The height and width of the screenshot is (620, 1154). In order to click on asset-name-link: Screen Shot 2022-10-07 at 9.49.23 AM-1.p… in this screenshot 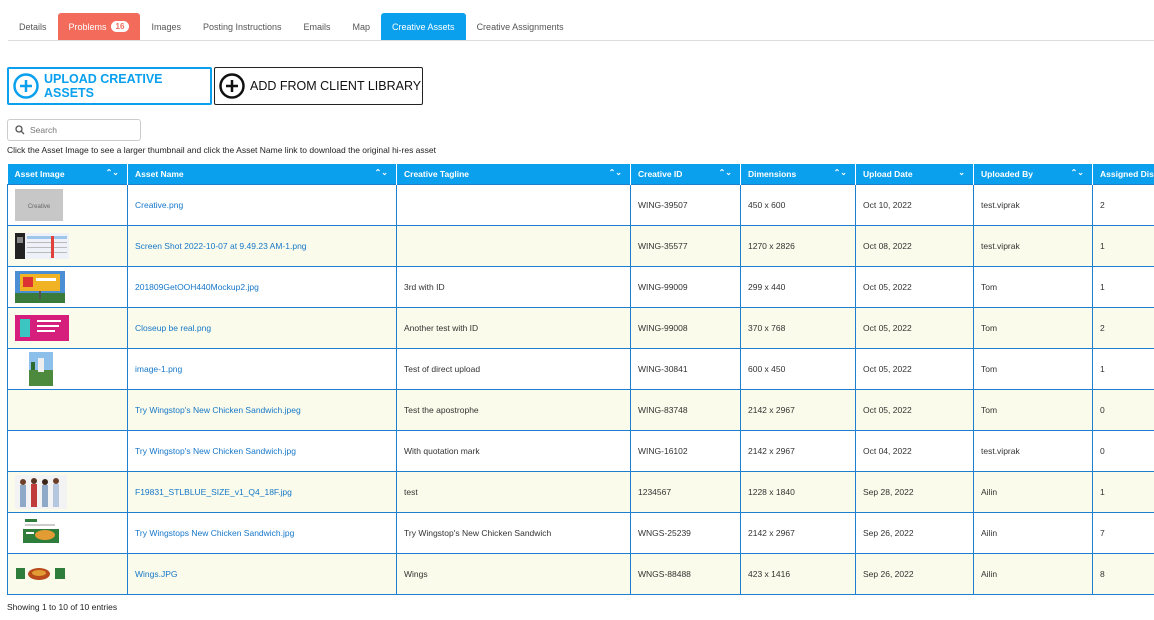, I will do `click(262, 246)`.